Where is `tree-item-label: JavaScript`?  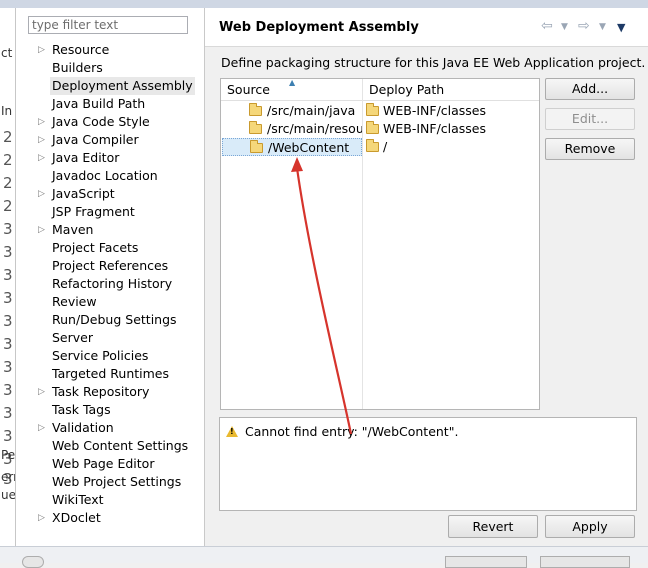 tree-item-label: JavaScript is located at coordinates (83, 193).